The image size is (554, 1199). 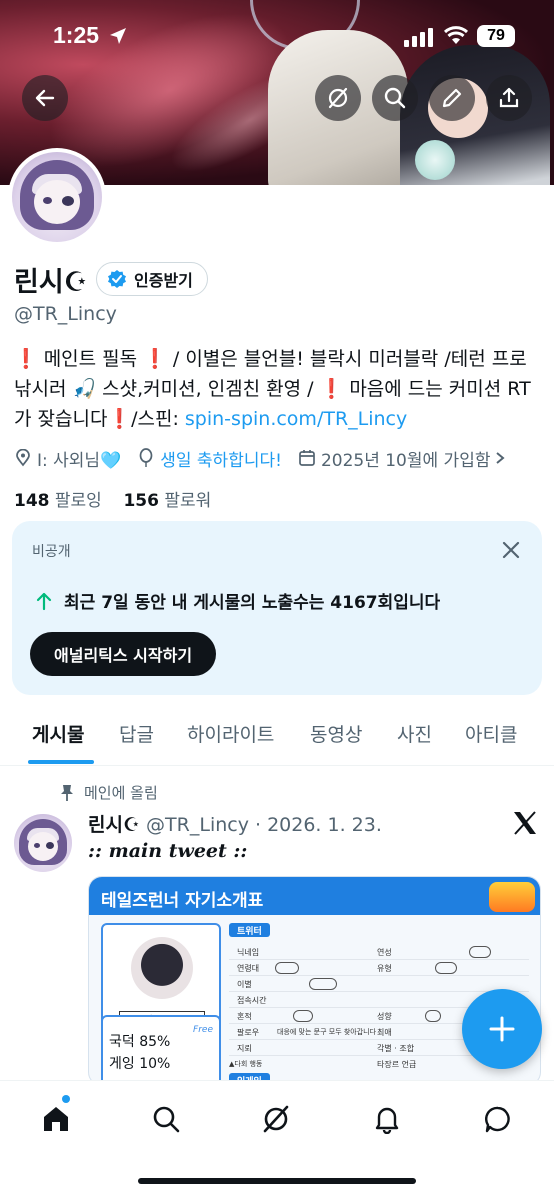 What do you see at coordinates (58, 733) in the screenshot?
I see `tab-posts: 게시물` at bounding box center [58, 733].